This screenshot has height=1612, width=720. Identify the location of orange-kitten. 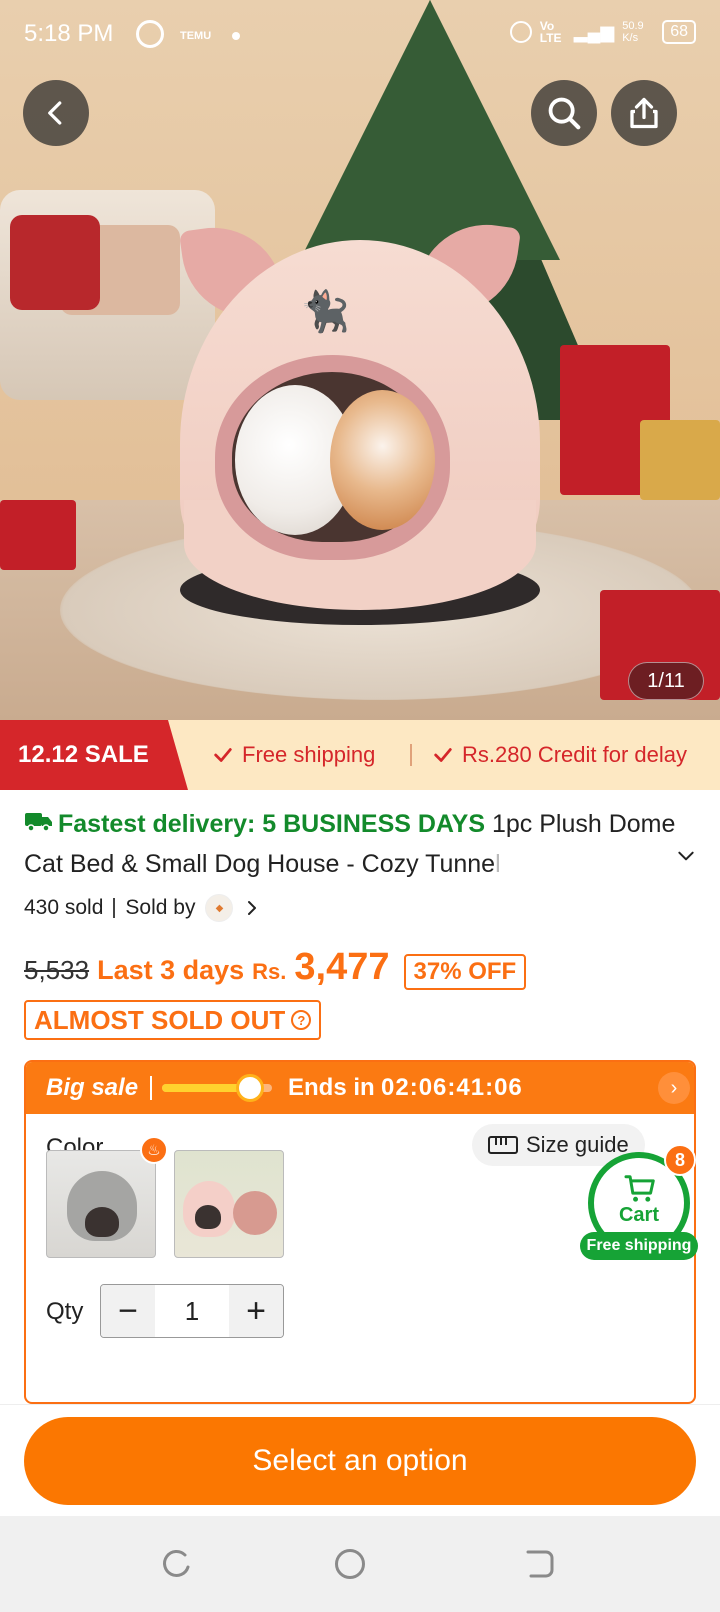
(382, 460).